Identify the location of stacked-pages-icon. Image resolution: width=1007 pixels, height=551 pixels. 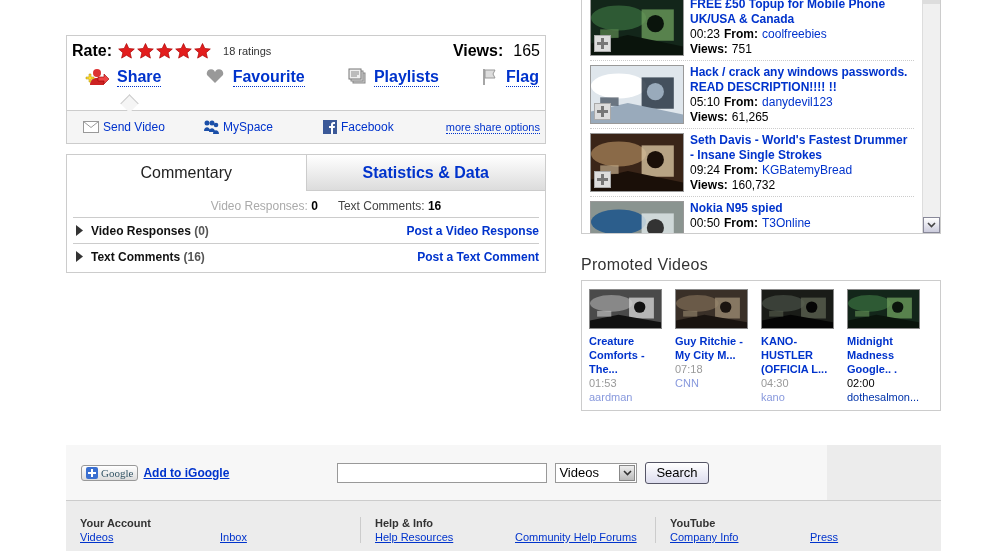
(356, 76).